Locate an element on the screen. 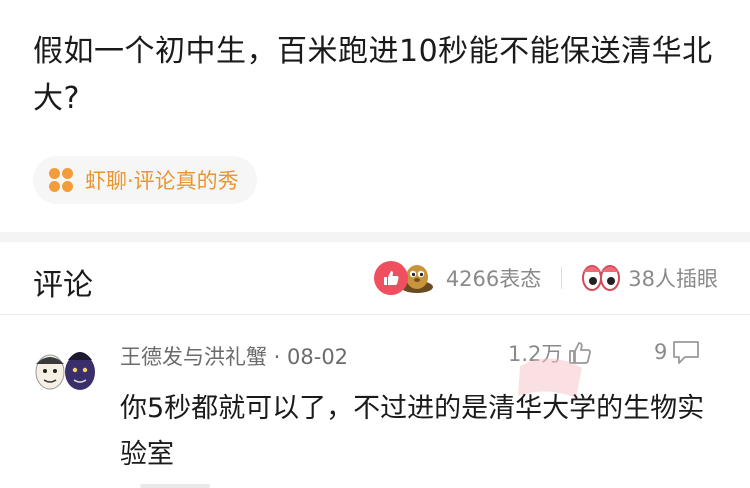  comments-header: 评论 4266表态 38人插眼 is located at coordinates (375, 278).